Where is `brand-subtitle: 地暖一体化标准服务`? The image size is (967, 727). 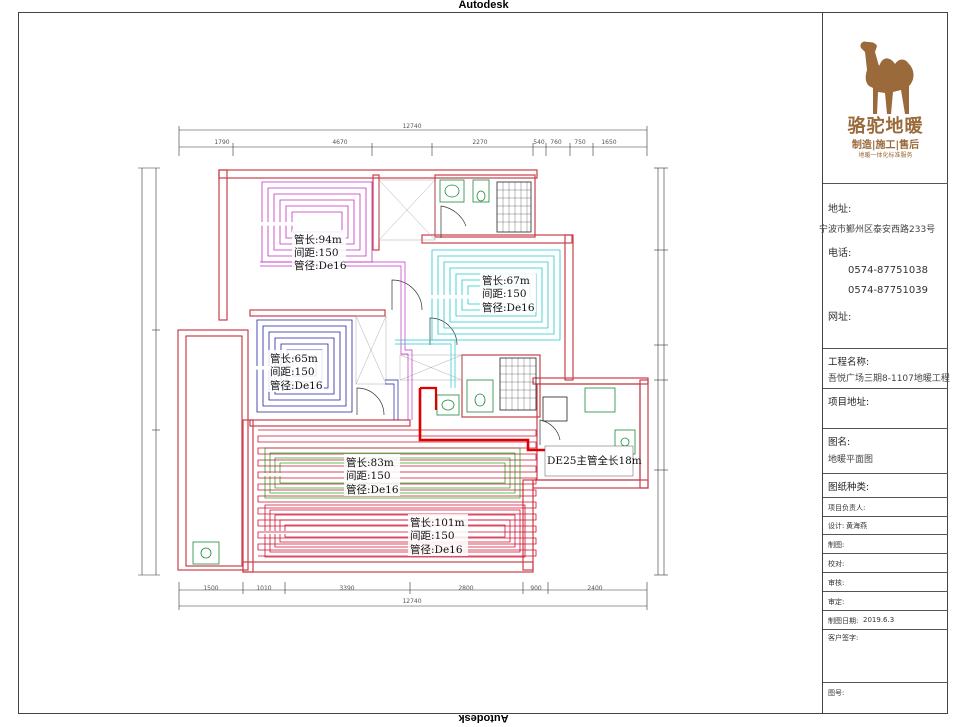
brand-subtitle: 地暖一体化标准服务 is located at coordinates (885, 155).